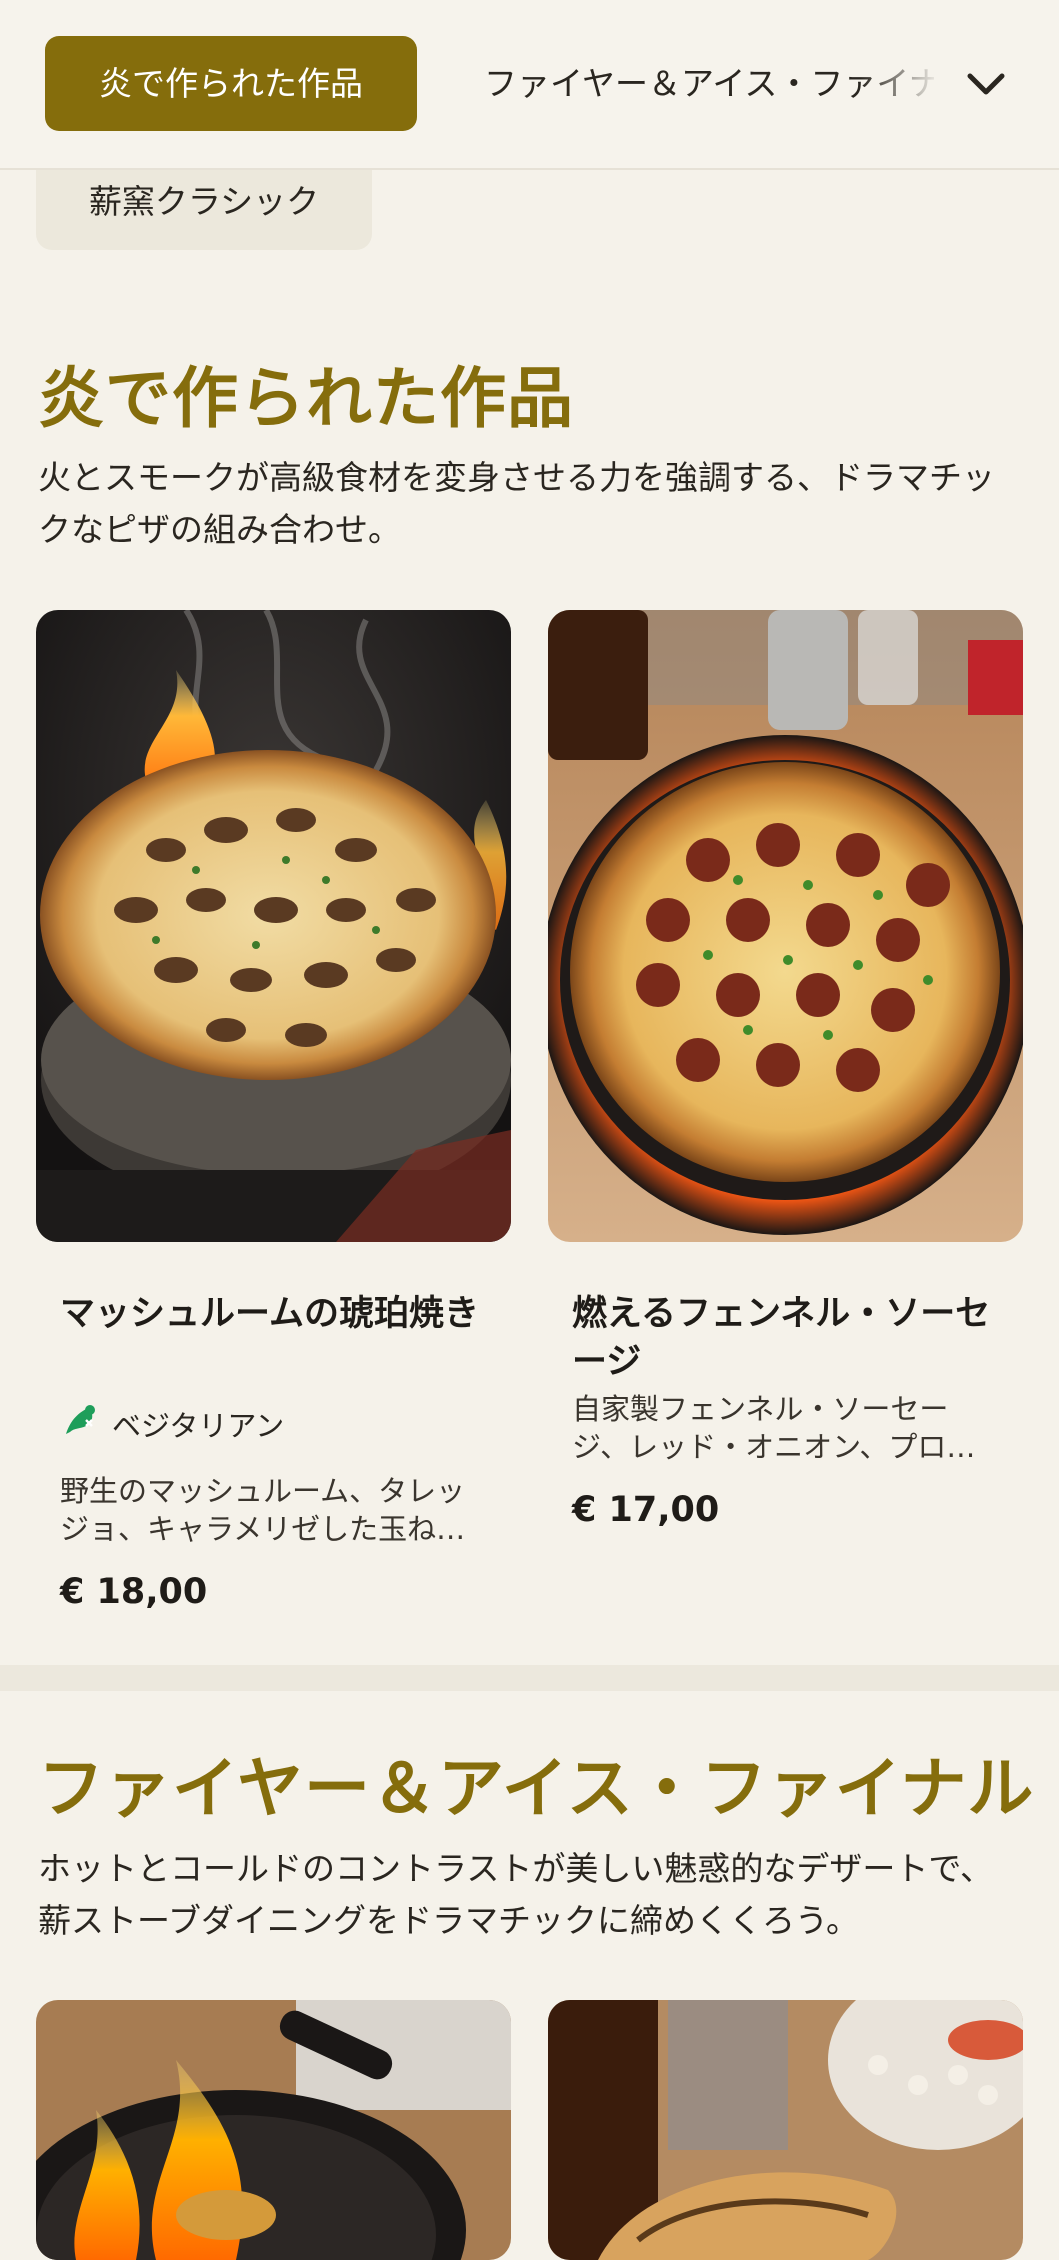 This screenshot has height=2260, width=1059. What do you see at coordinates (785, 2130) in the screenshot?
I see `dessert-image-calzone` at bounding box center [785, 2130].